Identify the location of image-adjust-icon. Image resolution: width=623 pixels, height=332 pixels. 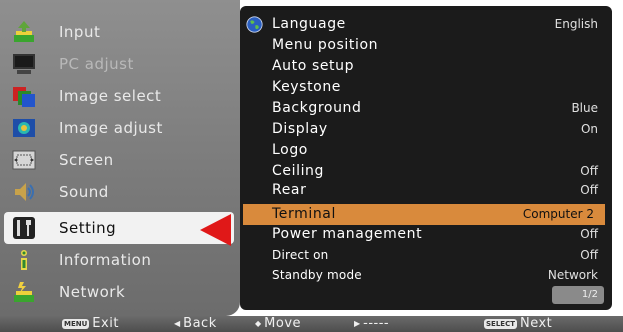
(24, 128).